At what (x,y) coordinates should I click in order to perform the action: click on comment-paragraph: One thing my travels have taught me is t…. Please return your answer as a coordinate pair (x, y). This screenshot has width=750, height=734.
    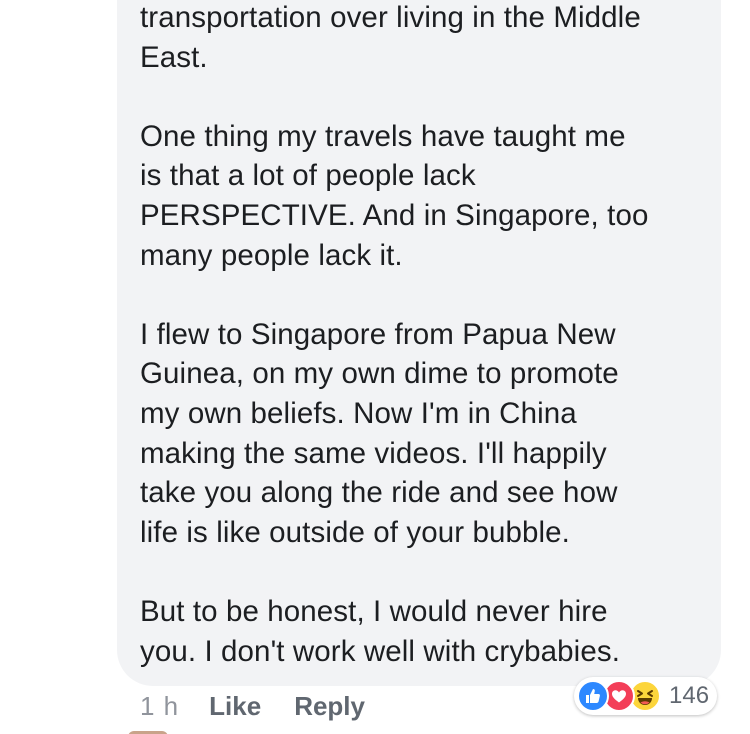
    Looking at the image, I should click on (394, 195).